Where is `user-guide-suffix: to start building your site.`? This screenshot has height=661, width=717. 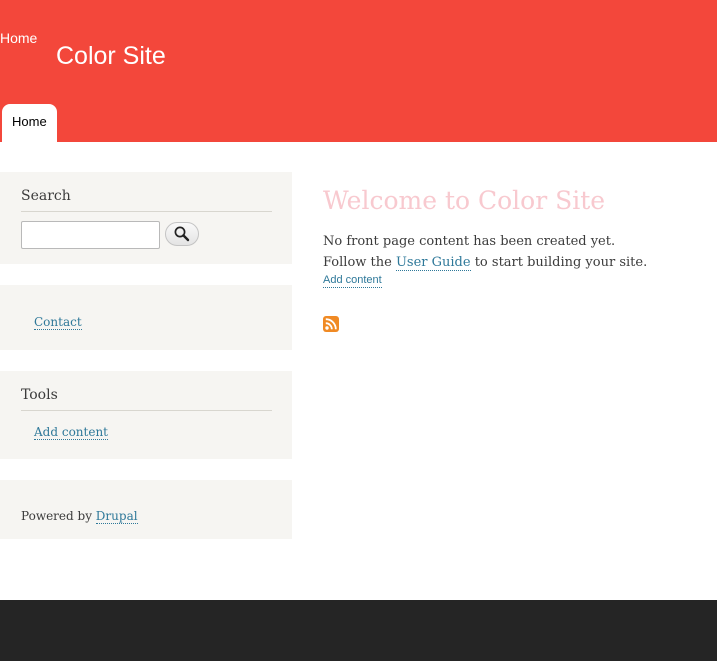
user-guide-suffix: to start building your site. is located at coordinates (559, 262).